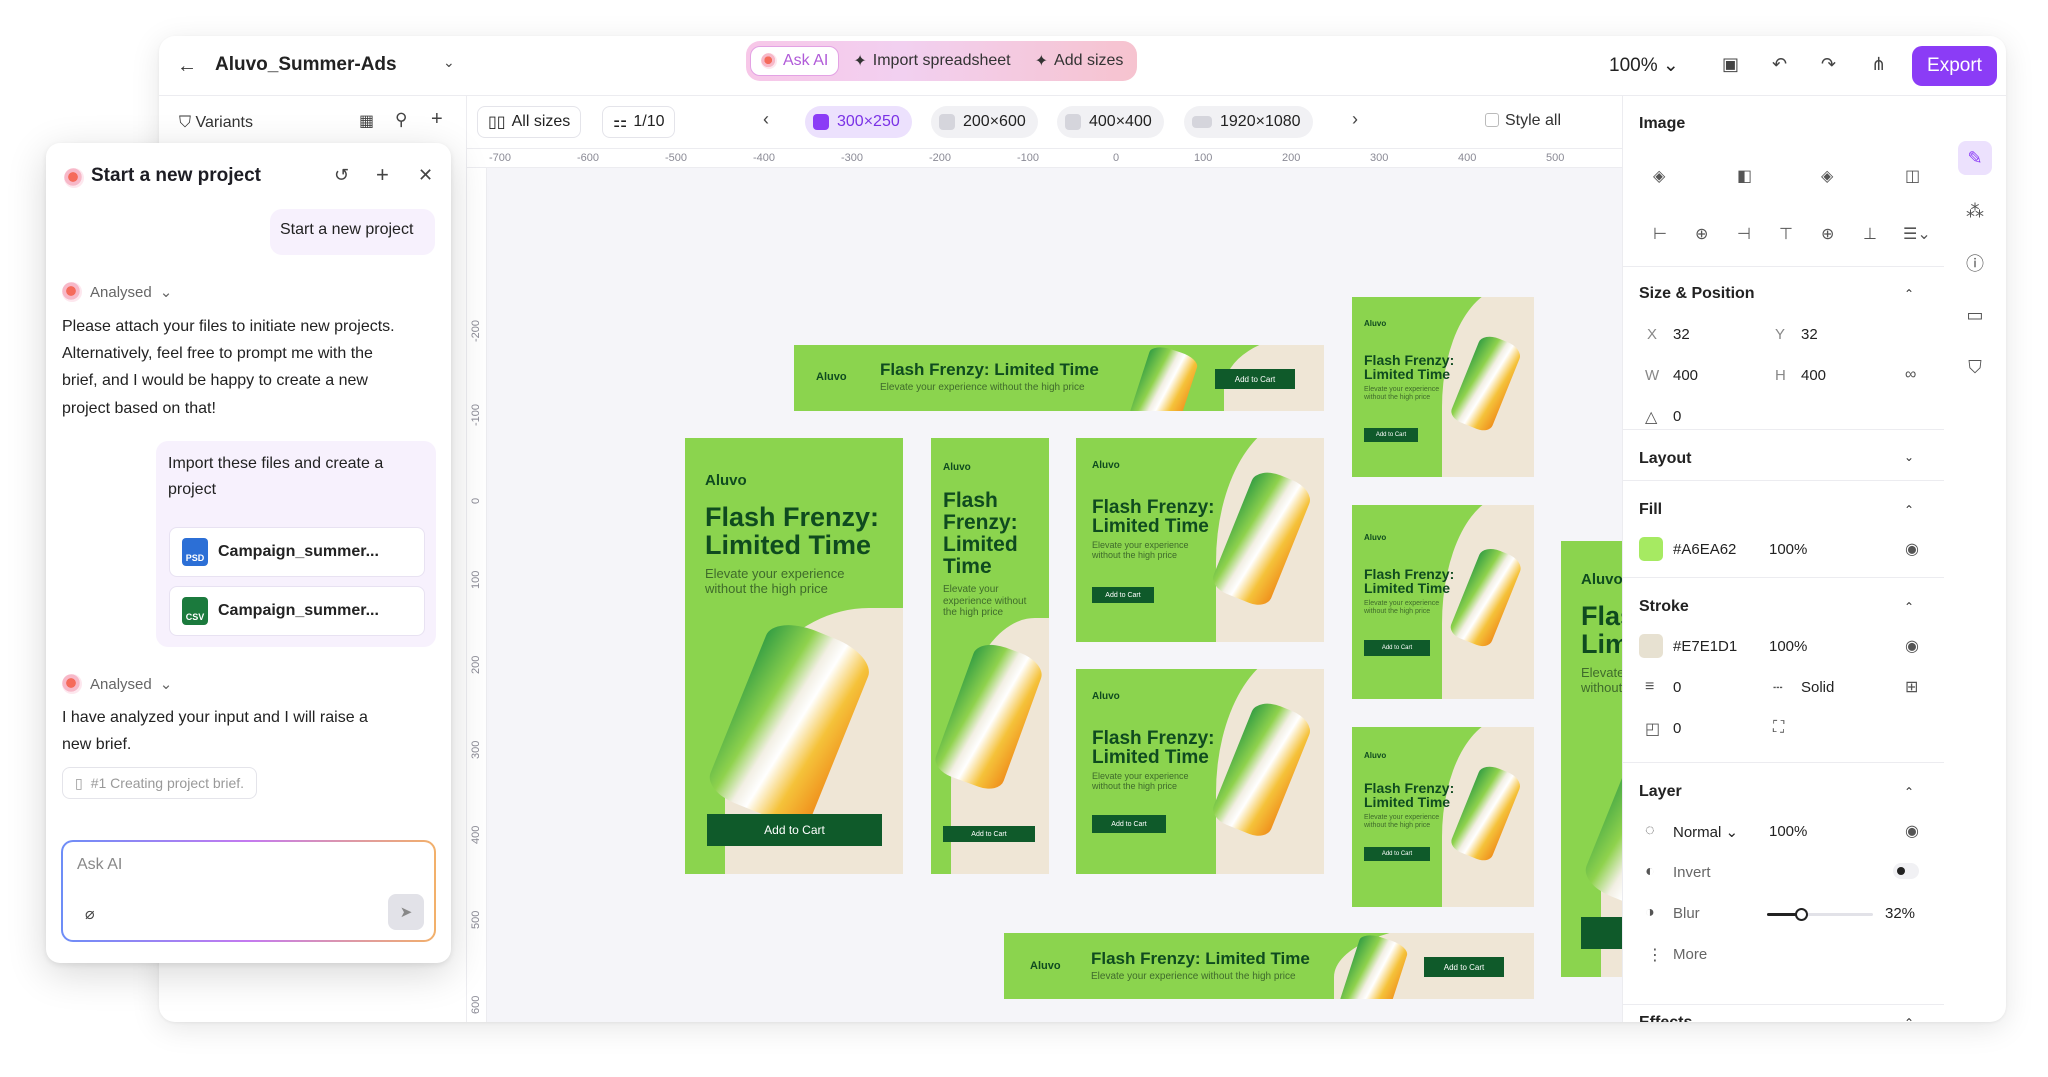 The height and width of the screenshot is (1077, 2048). What do you see at coordinates (795, 61) in the screenshot?
I see `ask-ai-button: Ask AI` at bounding box center [795, 61].